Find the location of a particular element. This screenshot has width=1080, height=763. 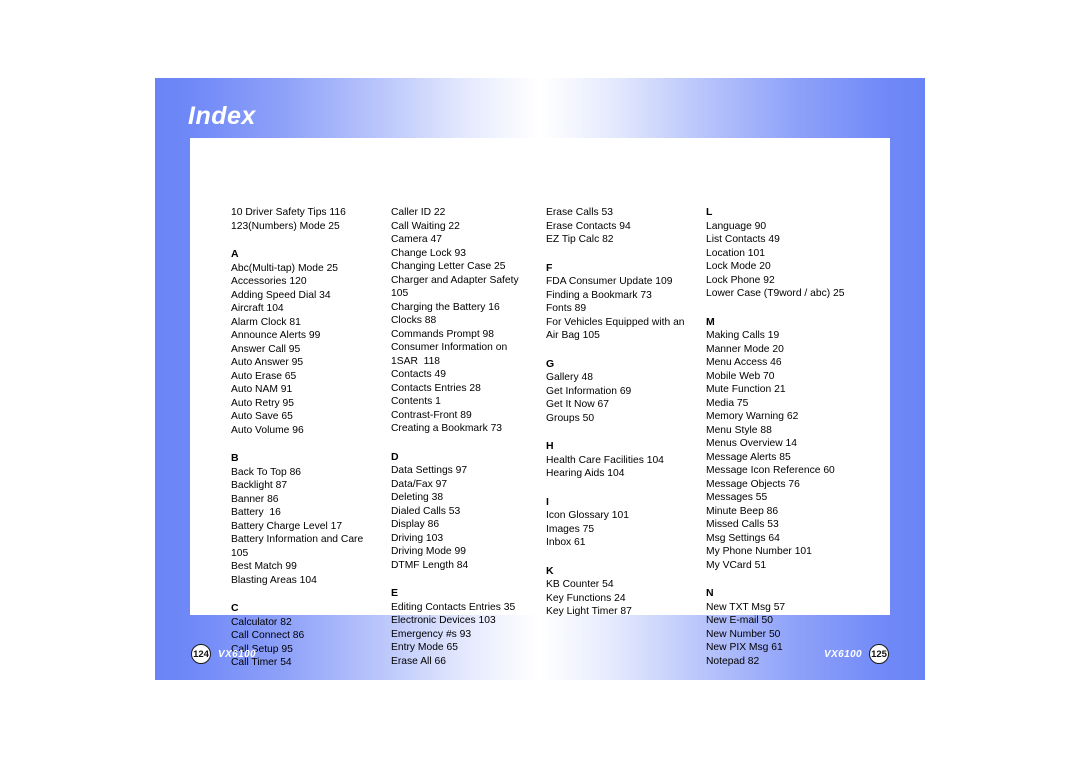

index-entry: Deleting 38 is located at coordinates (417, 497).